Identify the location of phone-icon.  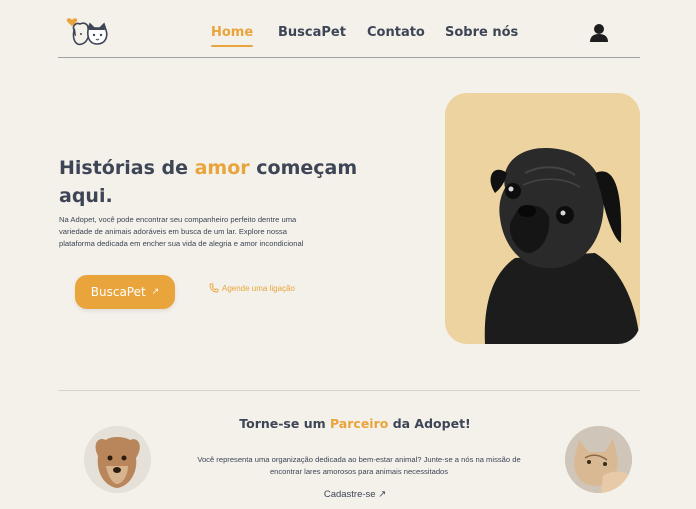
(214, 288).